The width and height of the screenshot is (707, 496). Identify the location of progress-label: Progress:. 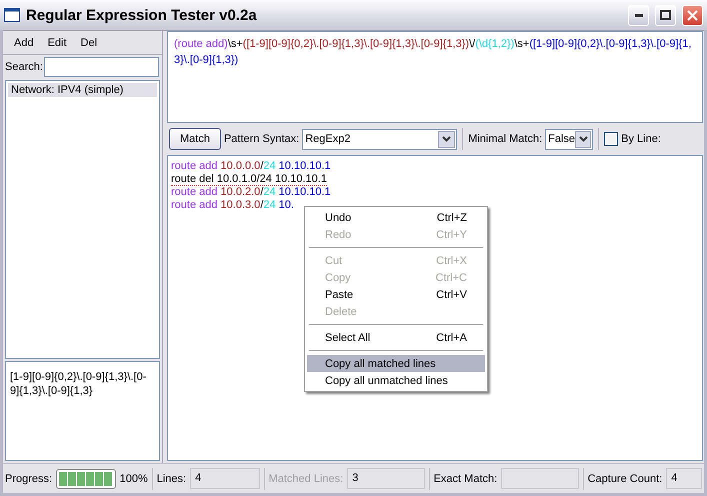
(28, 478).